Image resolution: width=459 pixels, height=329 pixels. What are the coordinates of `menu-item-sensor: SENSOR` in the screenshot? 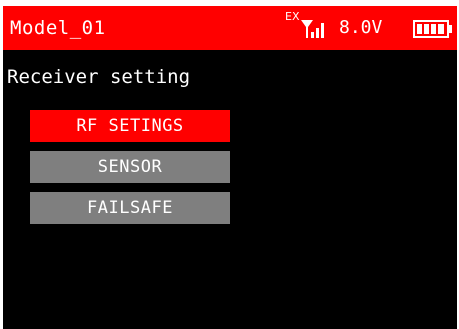 It's located at (130, 167).